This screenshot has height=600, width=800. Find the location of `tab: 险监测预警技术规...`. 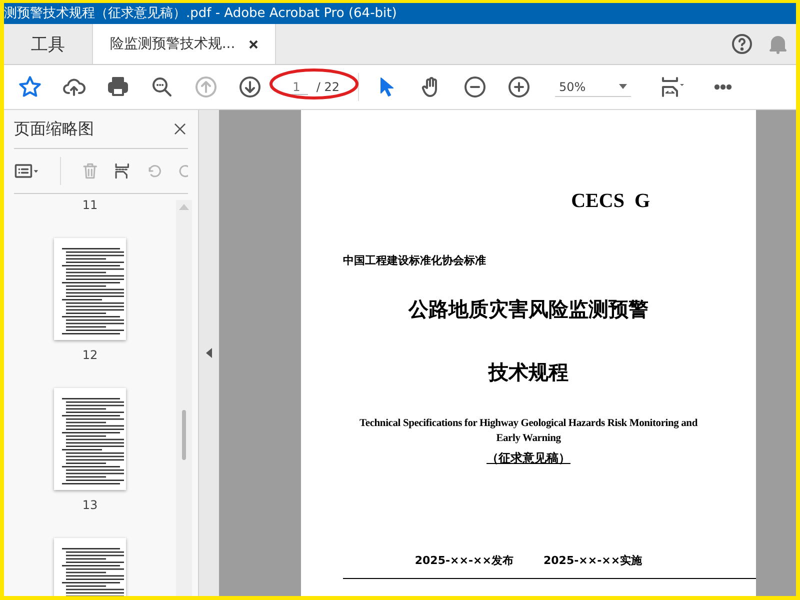

tab: 险监测预警技术规... is located at coordinates (184, 44).